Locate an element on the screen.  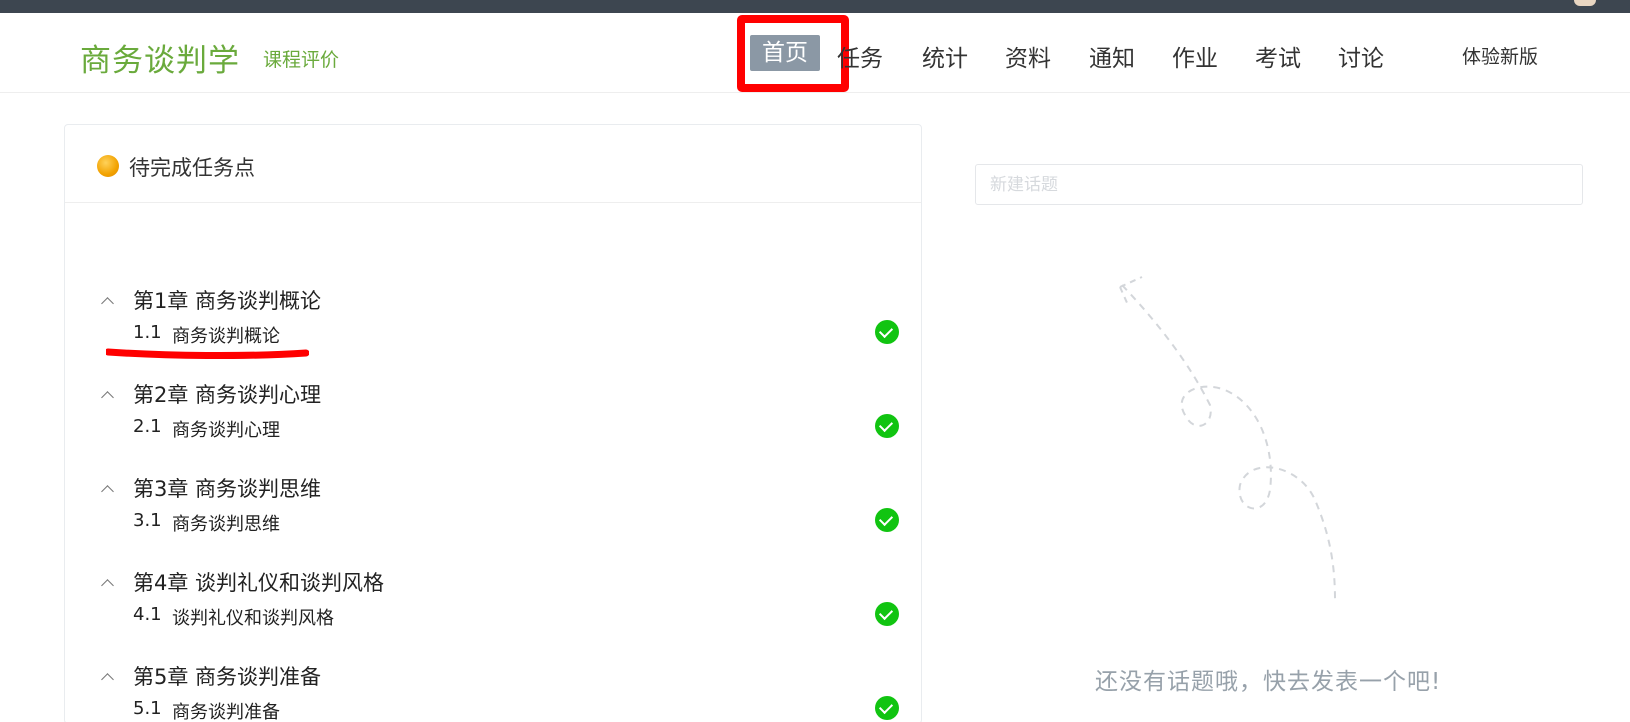
nav-item-notices: 通知 is located at coordinates (1112, 56).